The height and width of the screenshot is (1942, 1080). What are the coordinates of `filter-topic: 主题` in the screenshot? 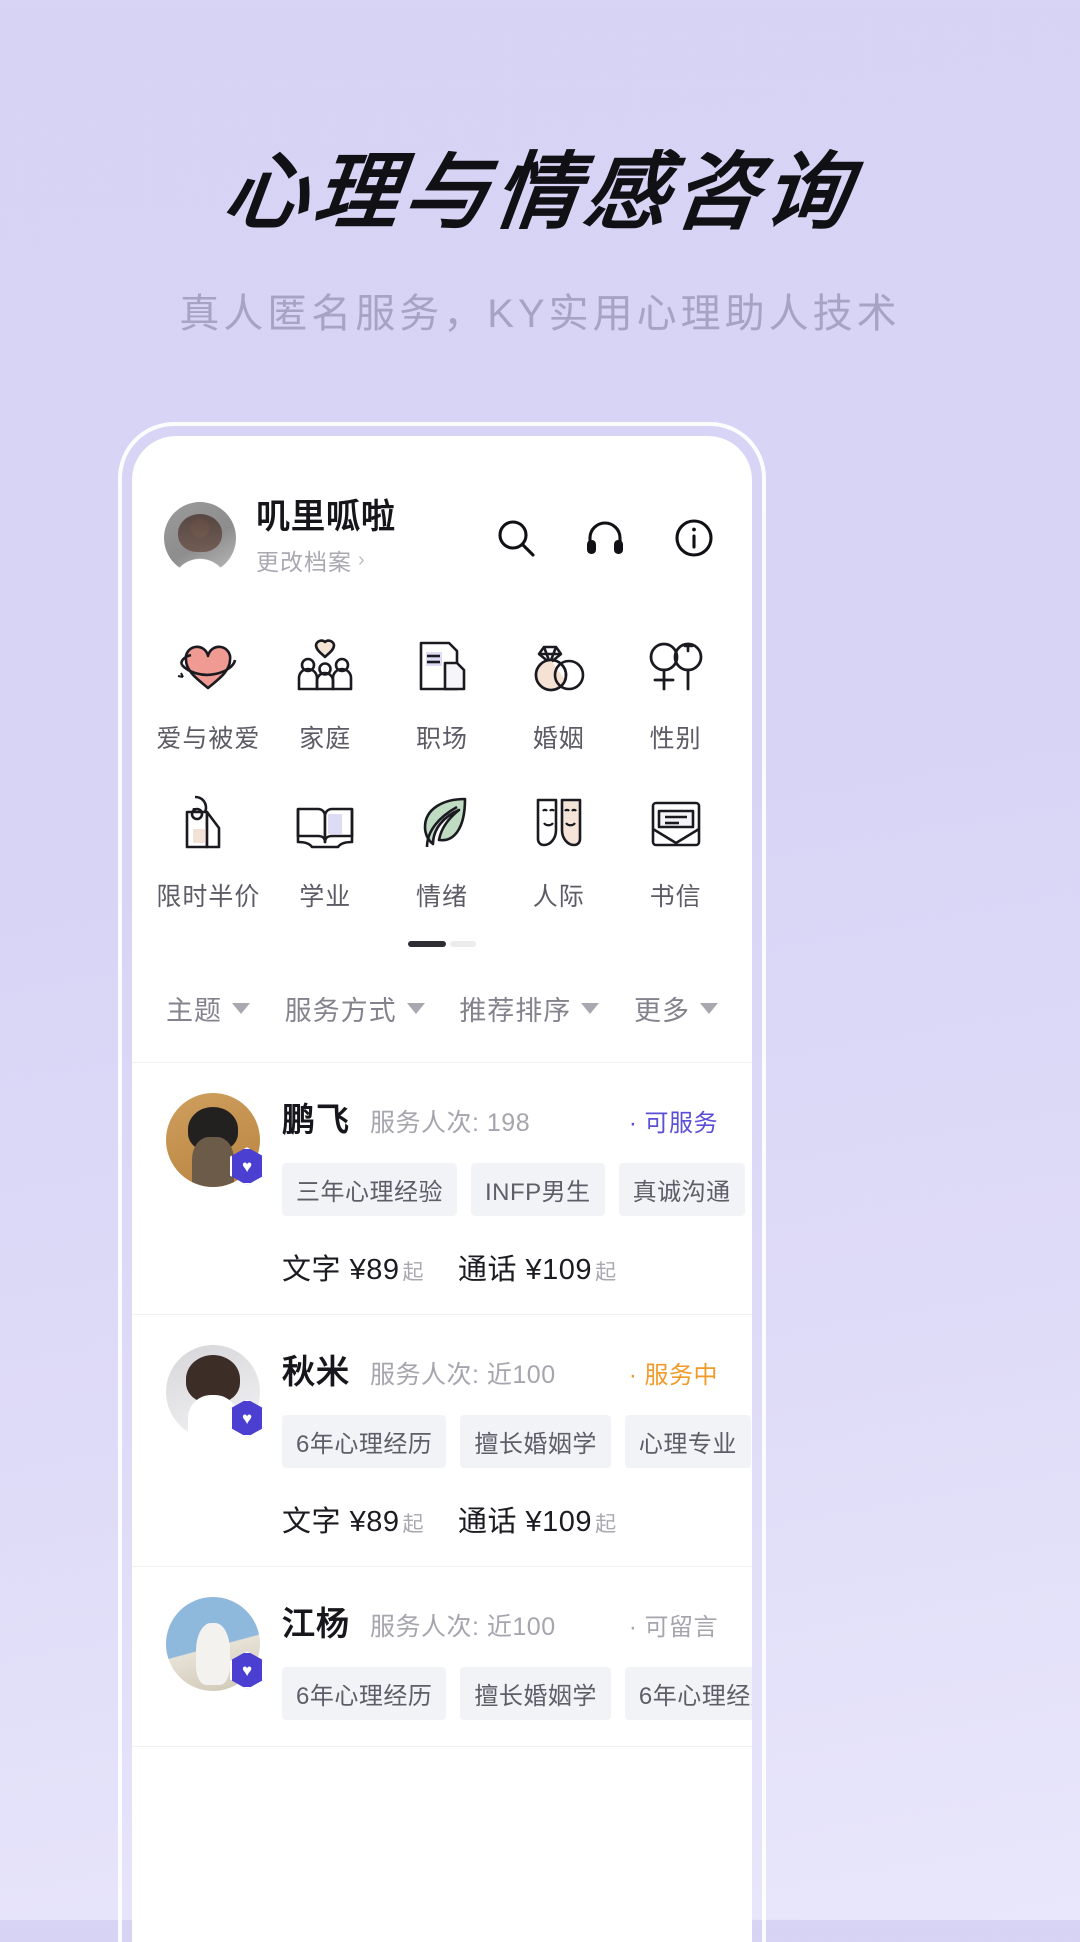 It's located at (208, 1008).